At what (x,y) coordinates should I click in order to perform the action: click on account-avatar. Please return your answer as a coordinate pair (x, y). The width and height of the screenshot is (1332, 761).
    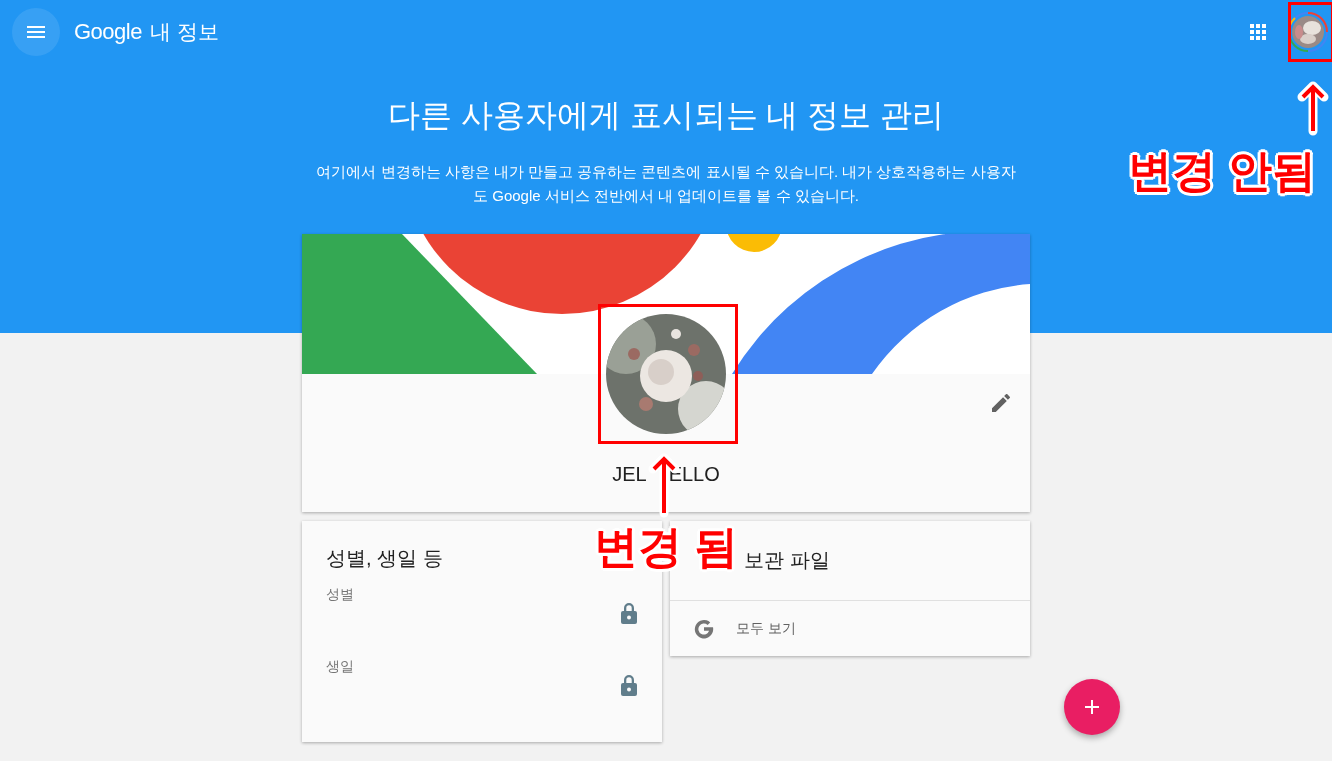
    Looking at the image, I should click on (1308, 32).